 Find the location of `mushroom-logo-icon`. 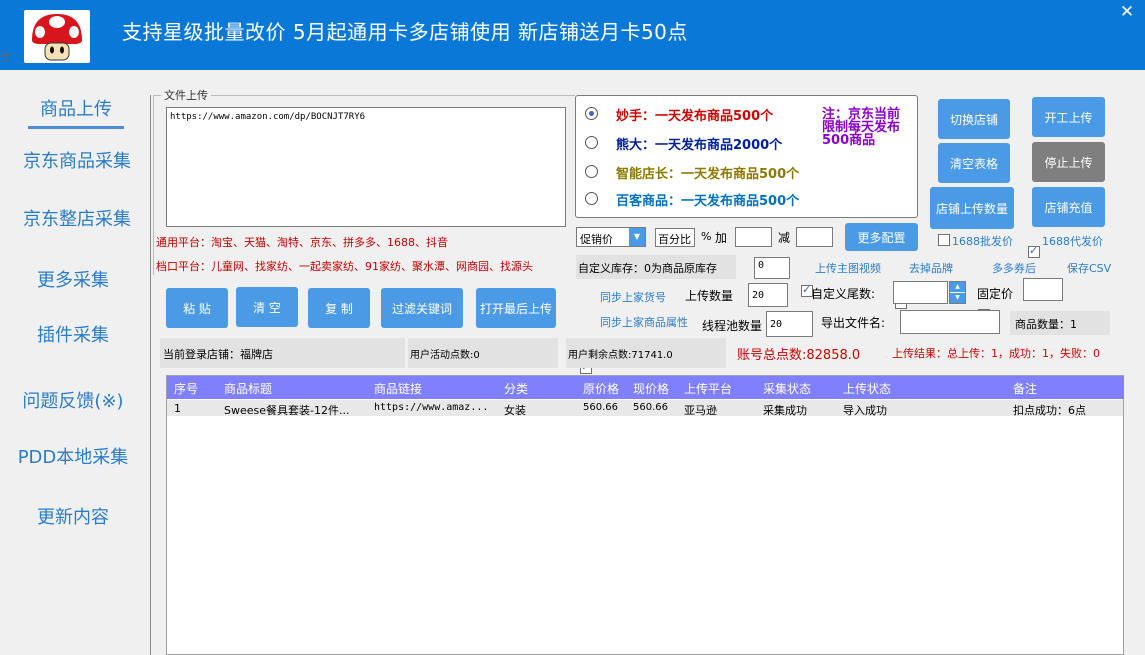

mushroom-logo-icon is located at coordinates (57, 36).